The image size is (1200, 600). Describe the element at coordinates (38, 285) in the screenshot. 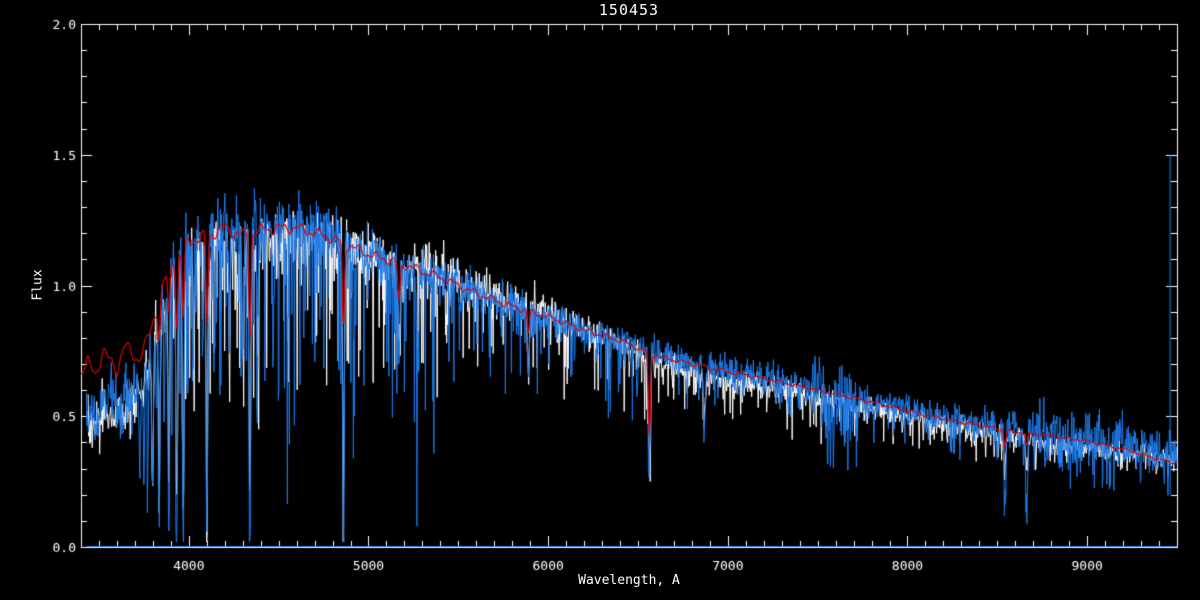

I see `y-axis-title: Flux` at that location.